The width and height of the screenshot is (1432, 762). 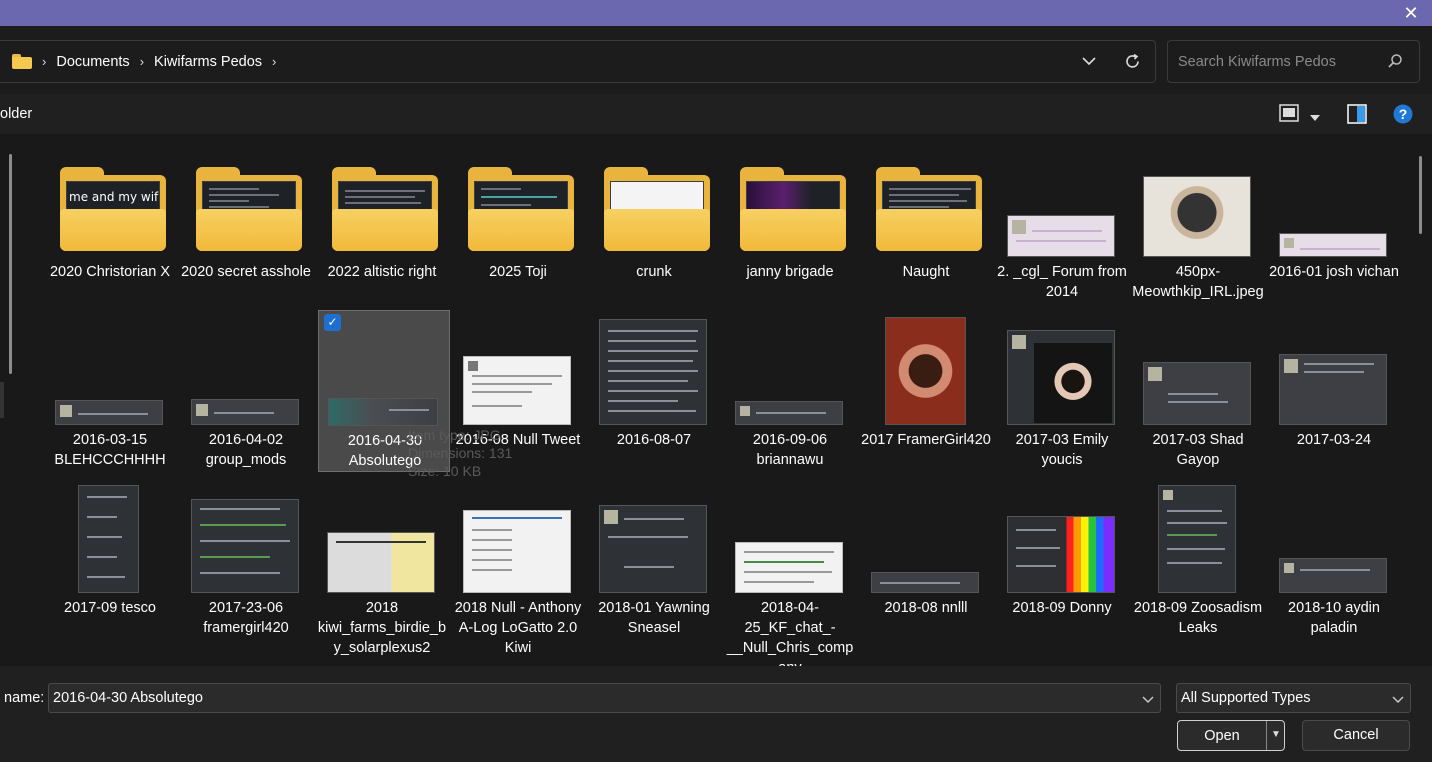 I want to click on checkbox-checked-icon: ✓, so click(x=332, y=322).